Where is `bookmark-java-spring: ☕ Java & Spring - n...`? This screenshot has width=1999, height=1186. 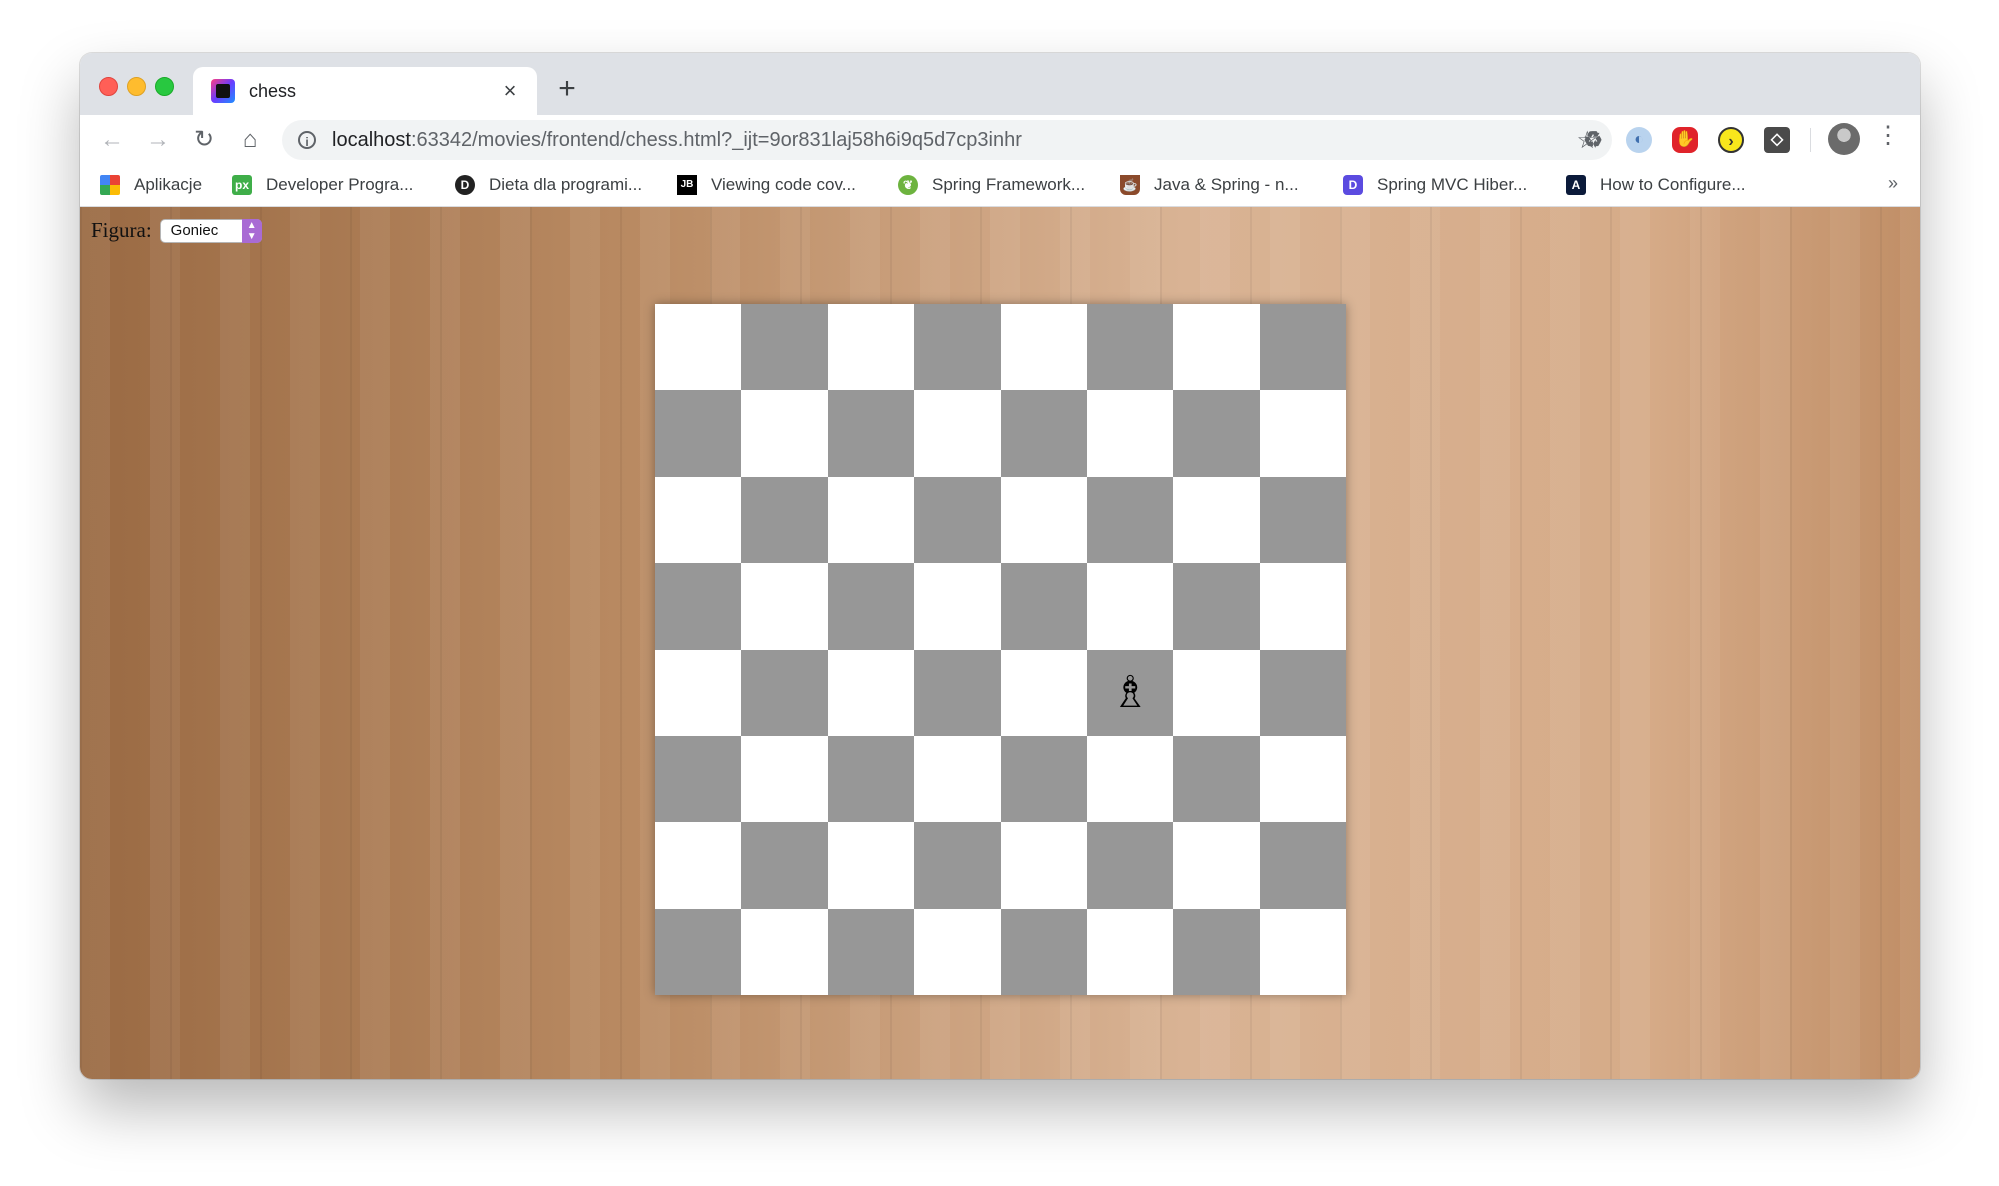 bookmark-java-spring: ☕ Java & Spring - n... is located at coordinates (1209, 185).